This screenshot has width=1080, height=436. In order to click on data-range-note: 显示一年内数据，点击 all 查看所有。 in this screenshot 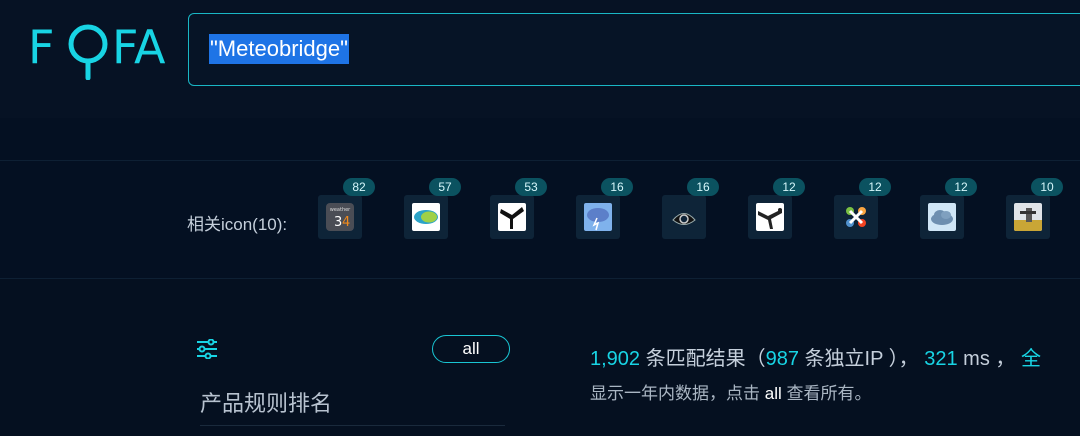, I will do `click(730, 391)`.